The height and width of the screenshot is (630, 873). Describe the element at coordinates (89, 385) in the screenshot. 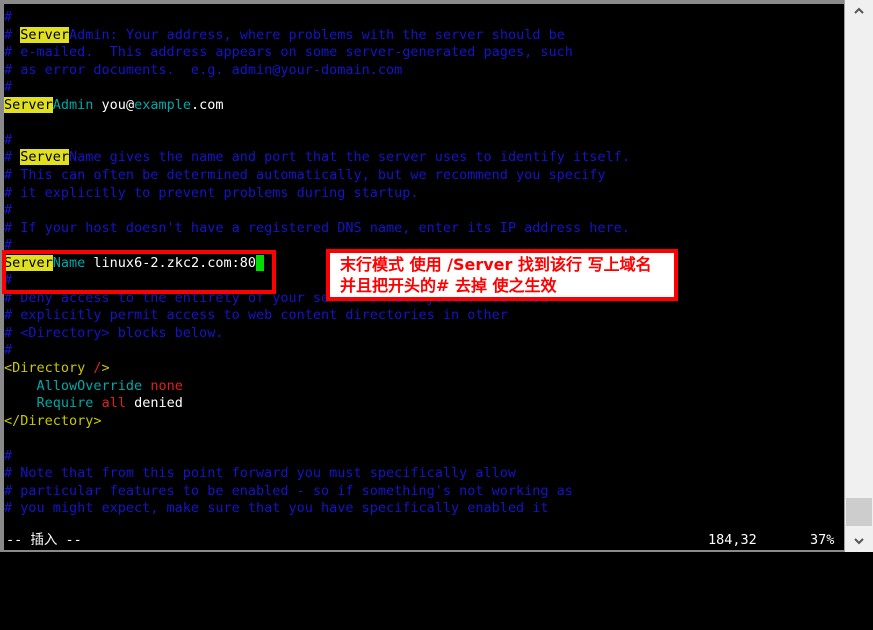

I see `editor-text-segment: AllowOverride` at that location.